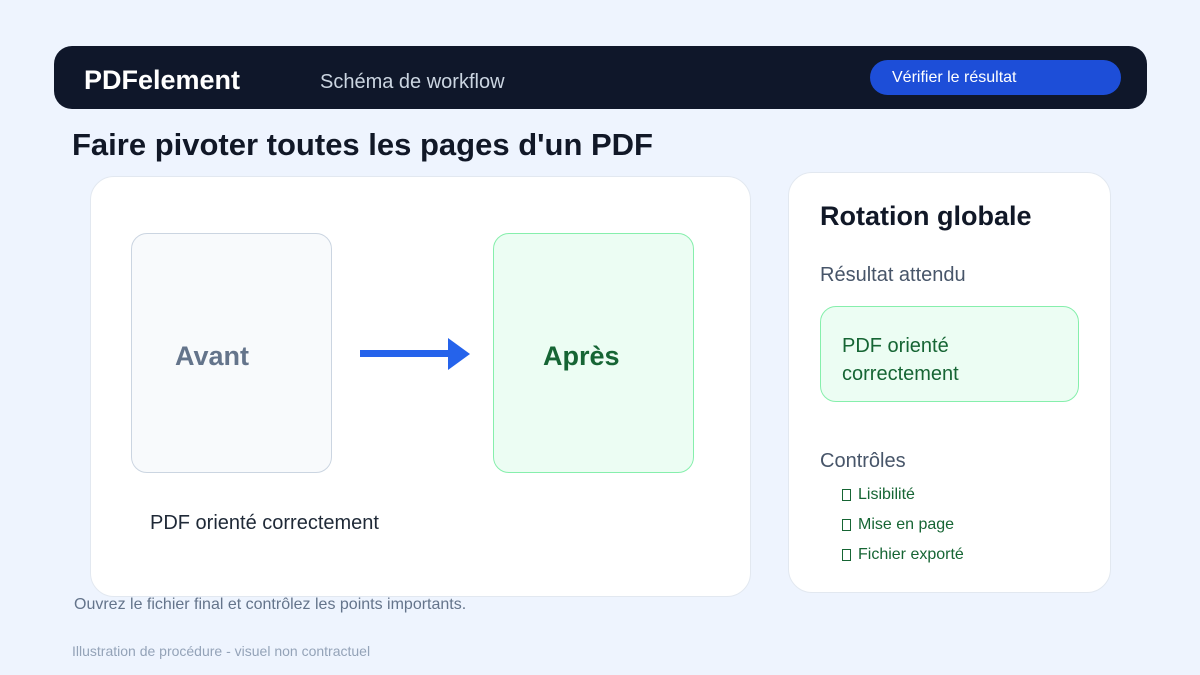 The height and width of the screenshot is (675, 1200). I want to click on workflow-label: Schéma de workflow, so click(412, 82).